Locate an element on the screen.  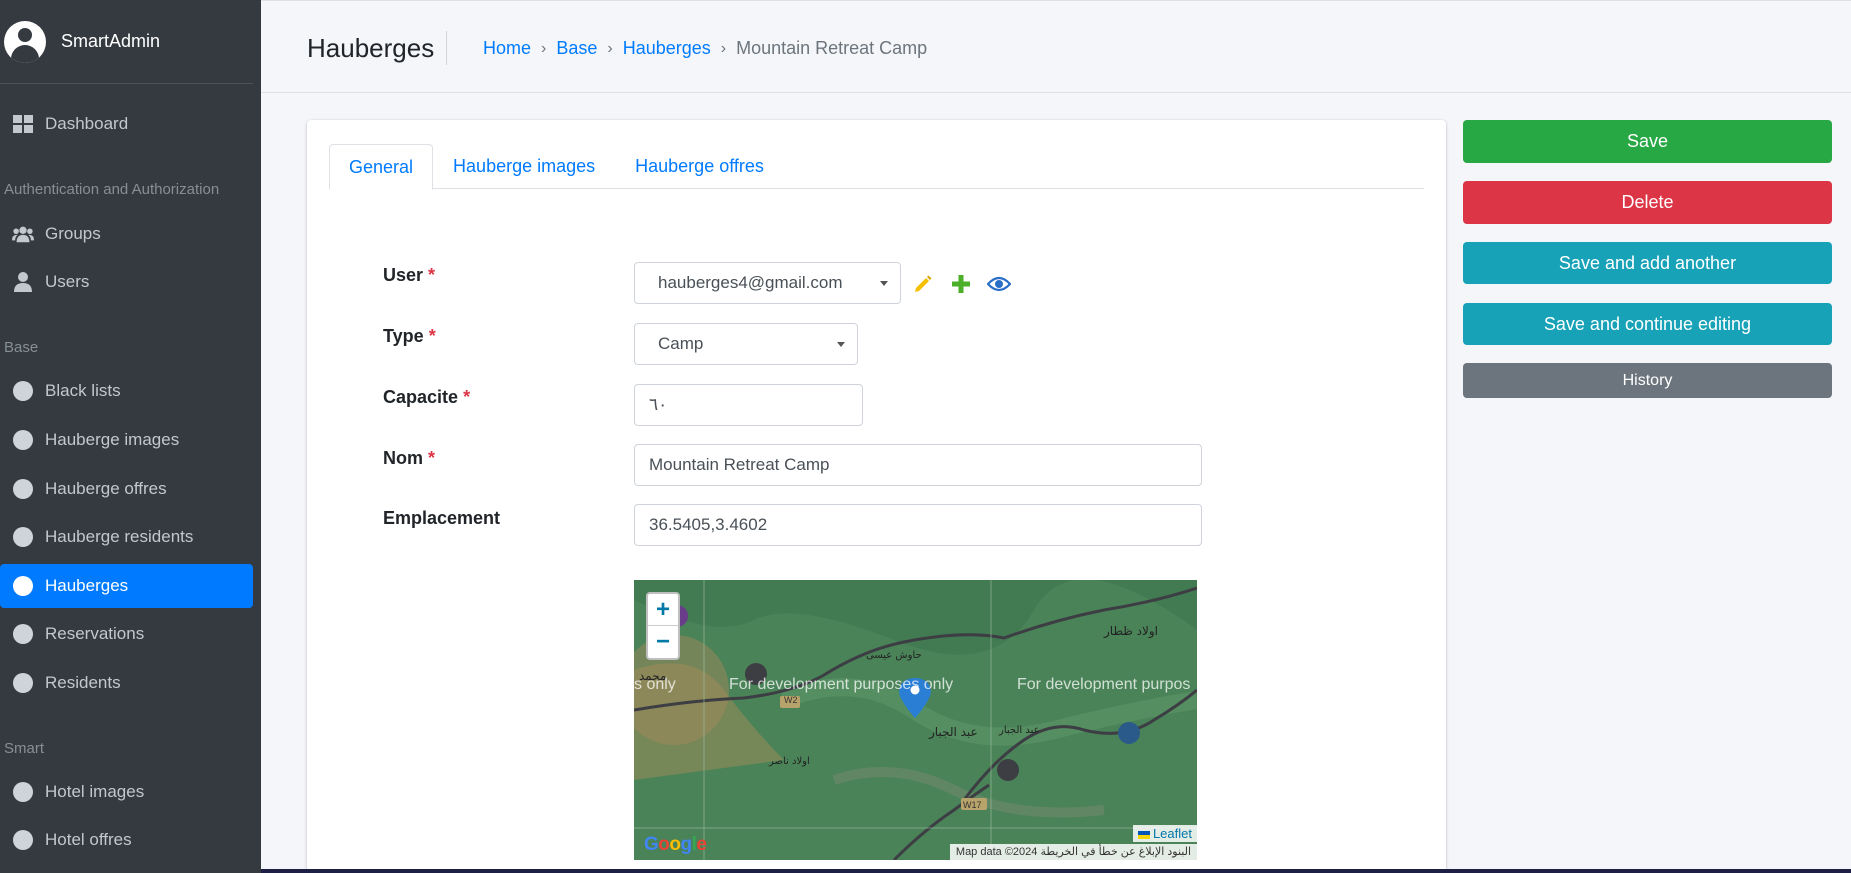
sidebar-item-reservations: Reservations is located at coordinates (126, 634).